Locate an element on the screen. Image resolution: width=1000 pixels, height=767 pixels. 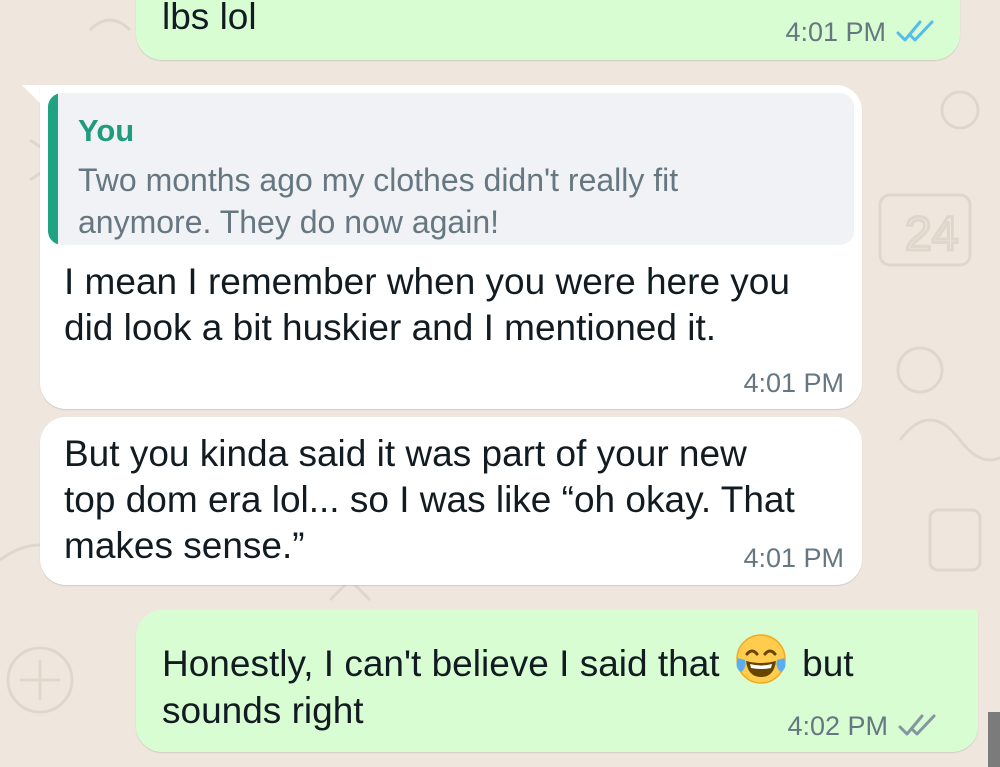
message-text-part: but is located at coordinates (822, 663).